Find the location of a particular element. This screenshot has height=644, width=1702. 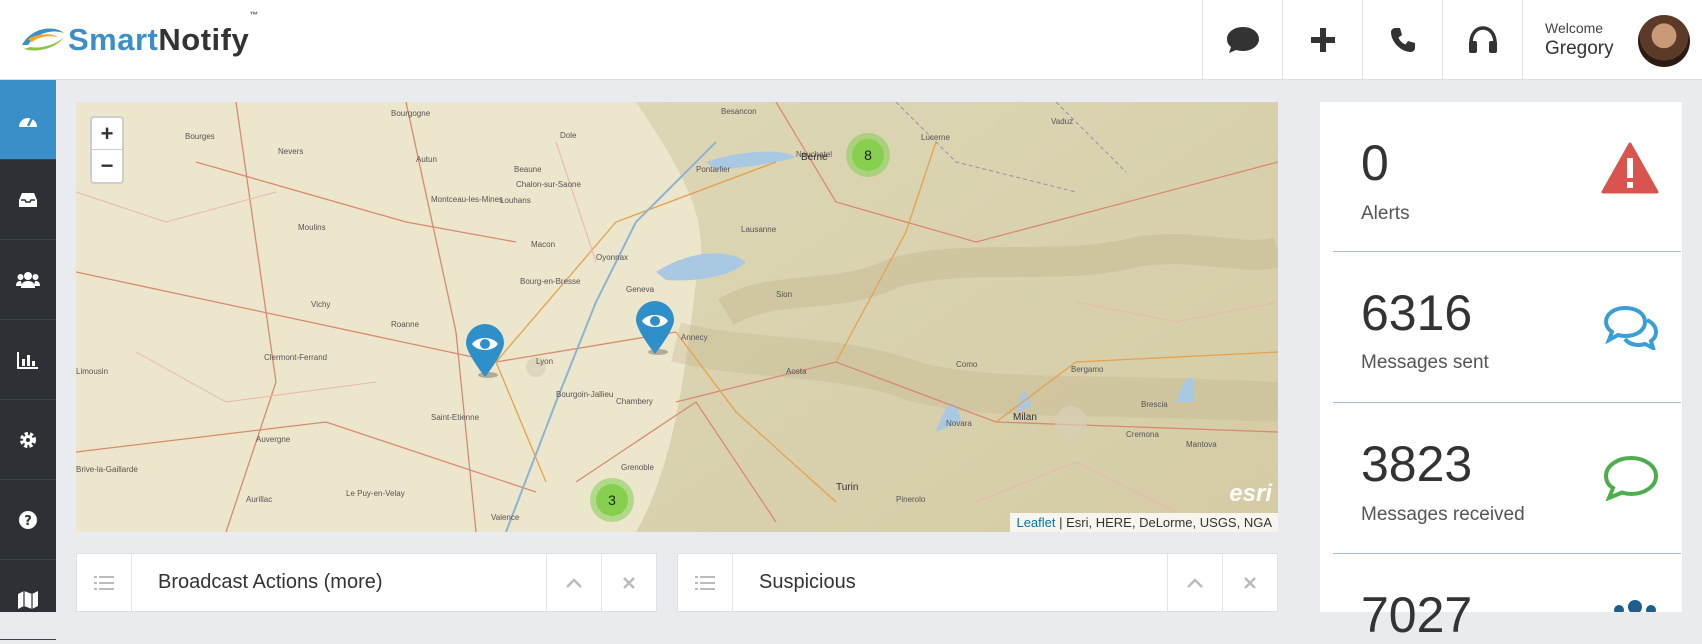

chat-outline-icon is located at coordinates (1631, 478).